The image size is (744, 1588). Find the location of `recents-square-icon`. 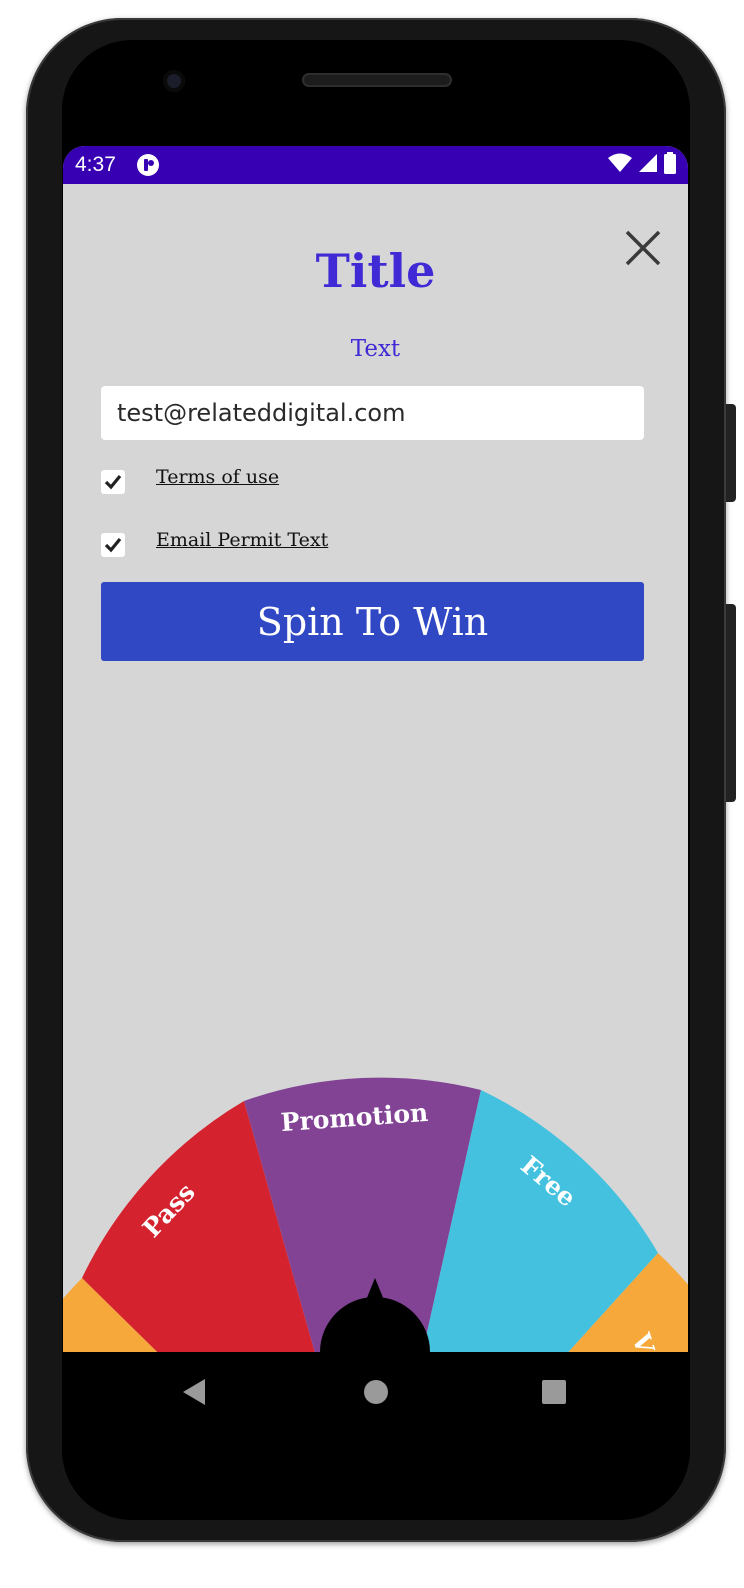

recents-square-icon is located at coordinates (554, 1392).